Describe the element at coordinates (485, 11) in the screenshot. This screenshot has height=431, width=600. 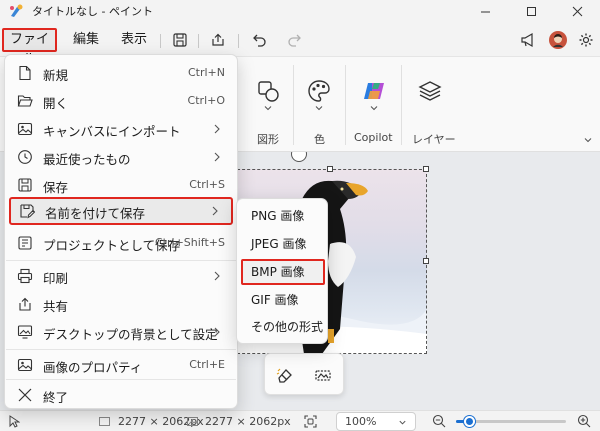
I see `minimize-icon` at that location.